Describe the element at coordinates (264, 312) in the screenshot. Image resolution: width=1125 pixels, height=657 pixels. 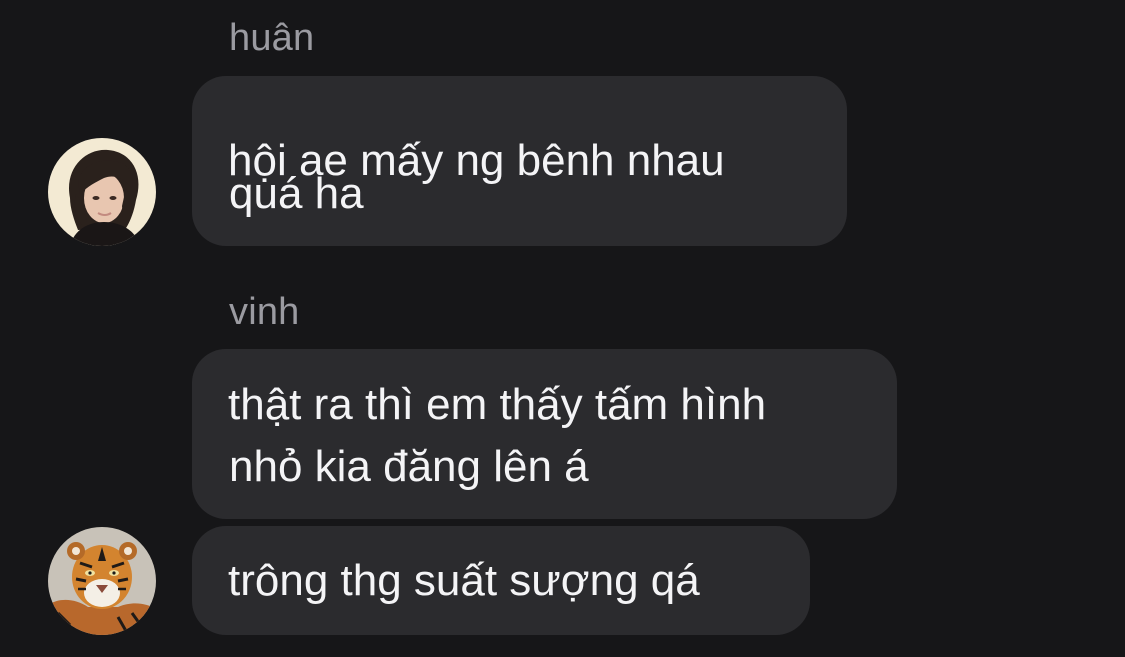
I see `sender-name-vinh: vinh` at that location.